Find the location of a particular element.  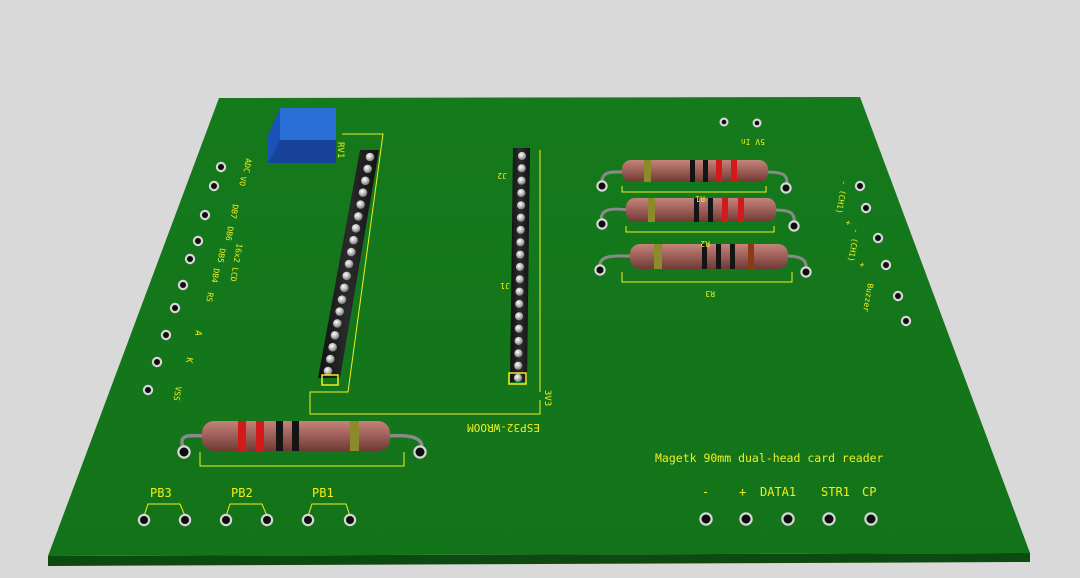

resistor-r3-label: R3 is located at coordinates (710, 293).